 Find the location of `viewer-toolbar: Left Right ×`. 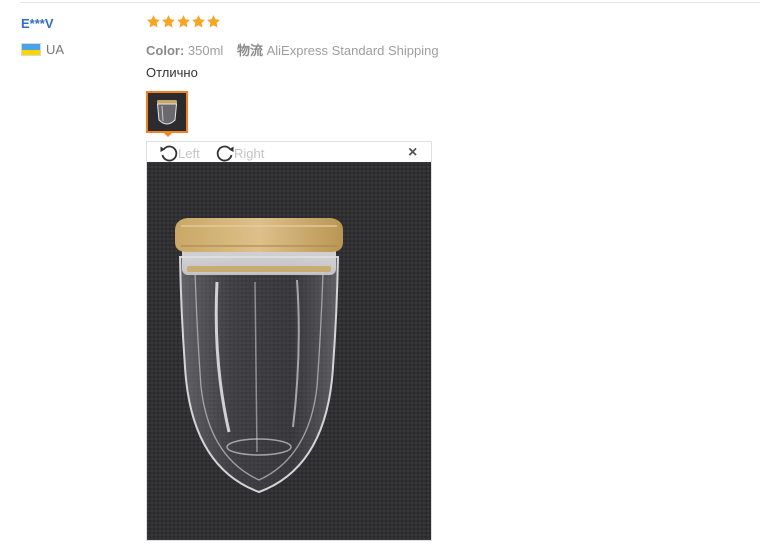

viewer-toolbar: Left Right × is located at coordinates (289, 152).